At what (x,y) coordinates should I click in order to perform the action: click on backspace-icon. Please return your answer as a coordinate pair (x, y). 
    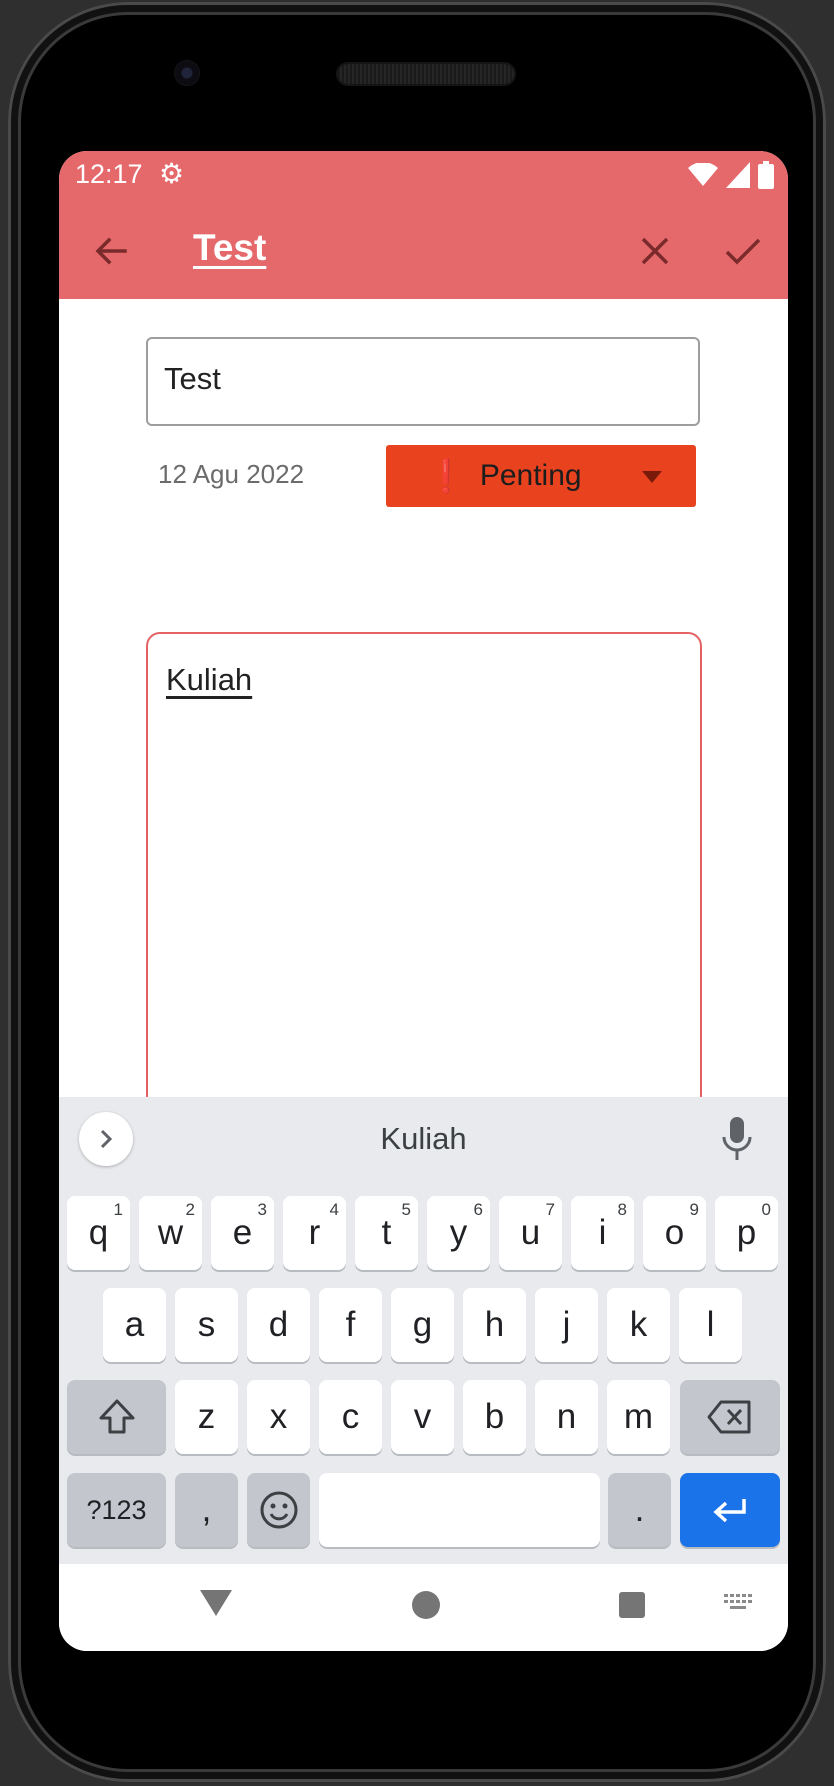
    Looking at the image, I should click on (729, 1417).